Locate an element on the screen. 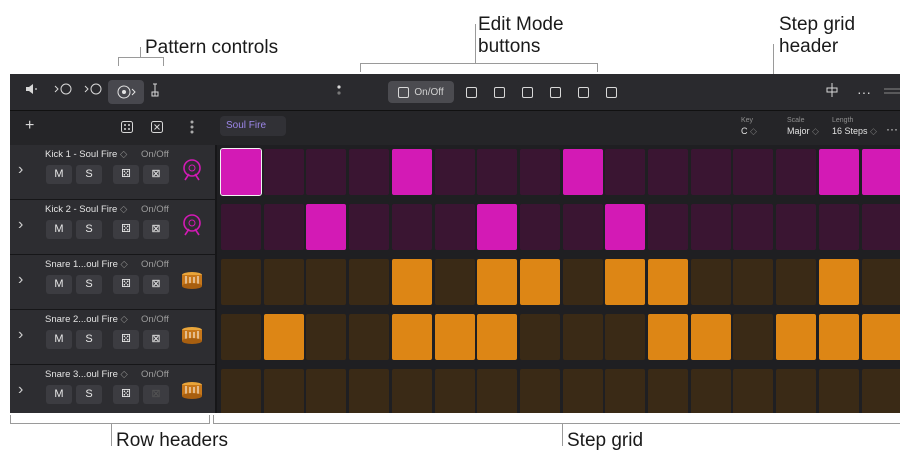 This screenshot has height=452, width=900. key-control: Key C ◇ is located at coordinates (749, 126).